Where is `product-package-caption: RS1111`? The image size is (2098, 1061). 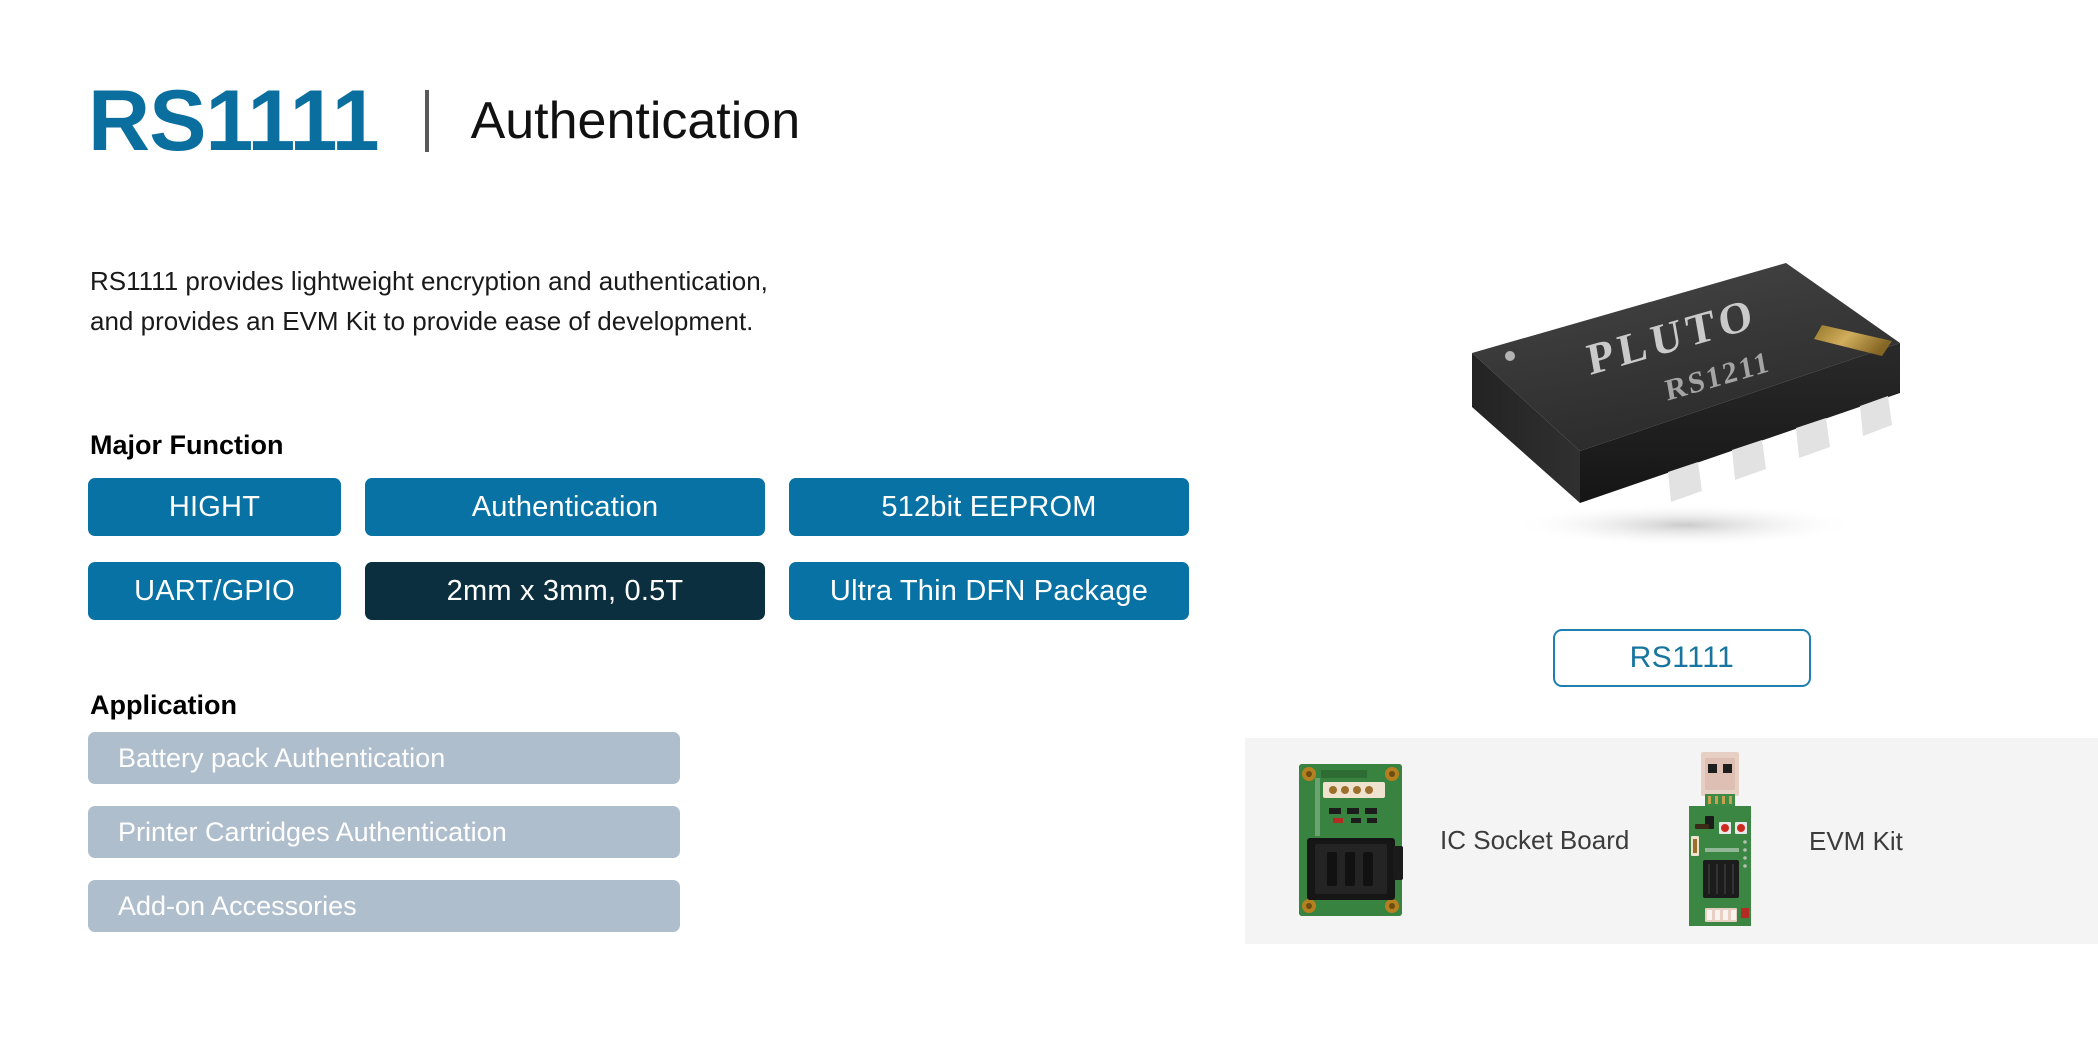 product-package-caption: RS1111 is located at coordinates (1682, 658).